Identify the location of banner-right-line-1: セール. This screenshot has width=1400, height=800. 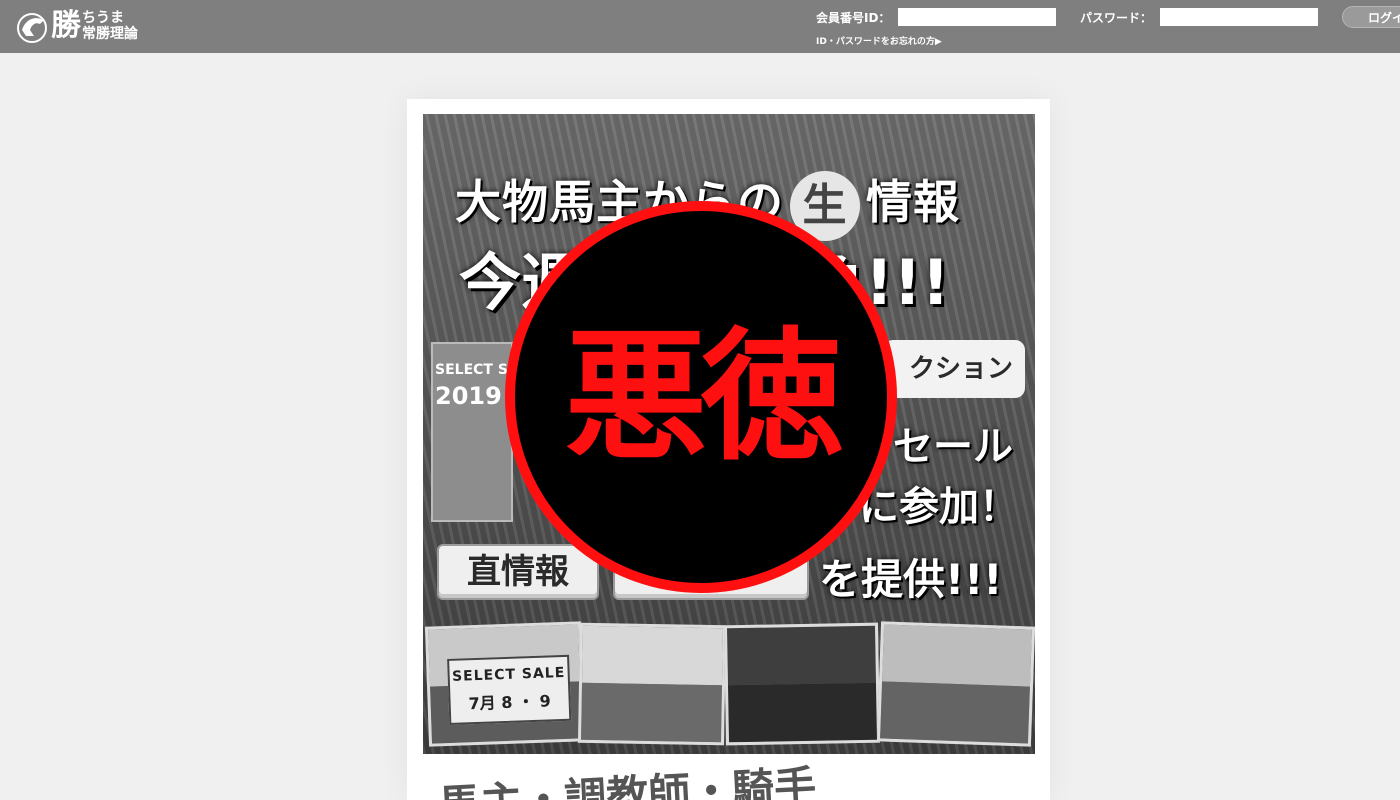
(953, 447).